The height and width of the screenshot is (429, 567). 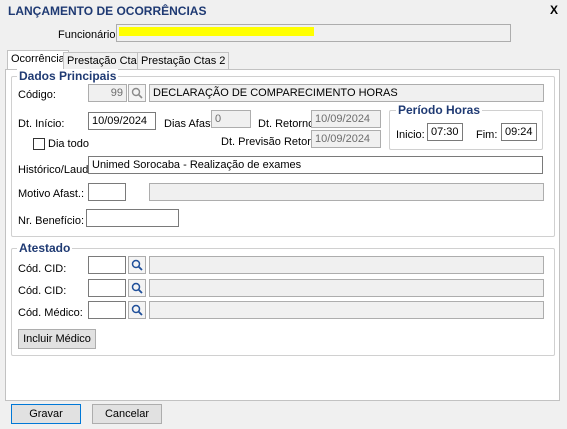 I want to click on medico-search-button, so click(x=137, y=310).